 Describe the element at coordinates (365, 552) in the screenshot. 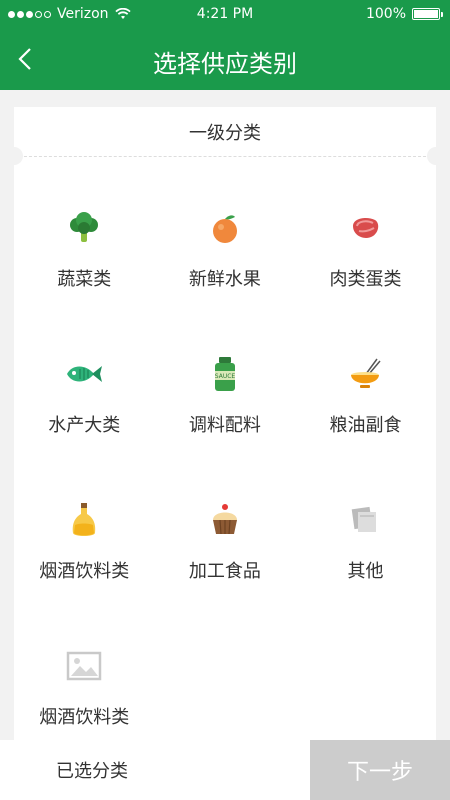

I see `category-other: 其他` at that location.